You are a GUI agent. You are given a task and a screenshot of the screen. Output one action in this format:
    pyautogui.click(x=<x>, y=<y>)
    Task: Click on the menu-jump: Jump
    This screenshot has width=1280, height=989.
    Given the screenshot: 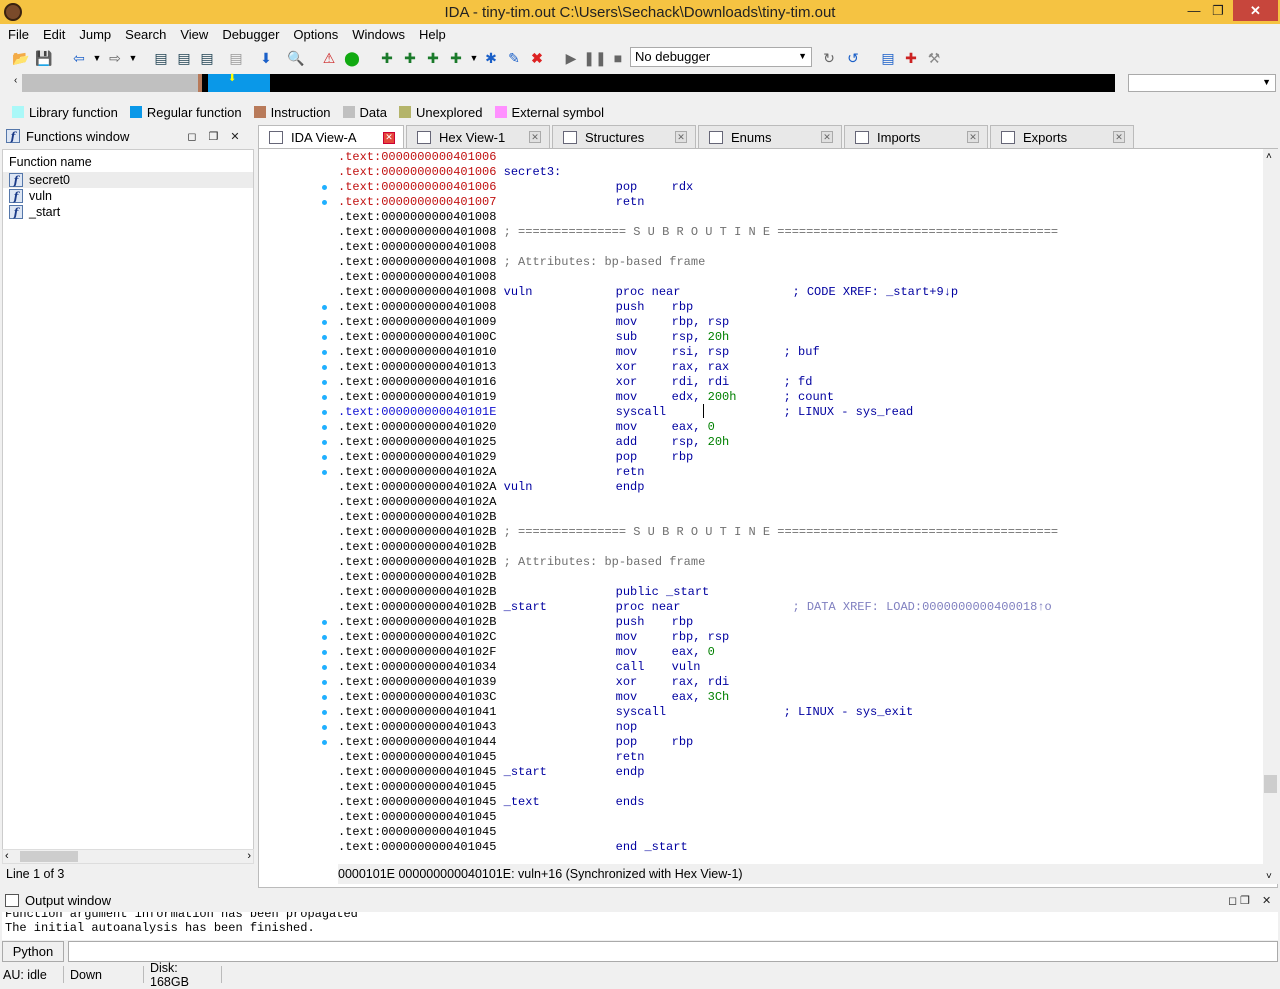 What is the action you would take?
    pyautogui.click(x=94, y=34)
    